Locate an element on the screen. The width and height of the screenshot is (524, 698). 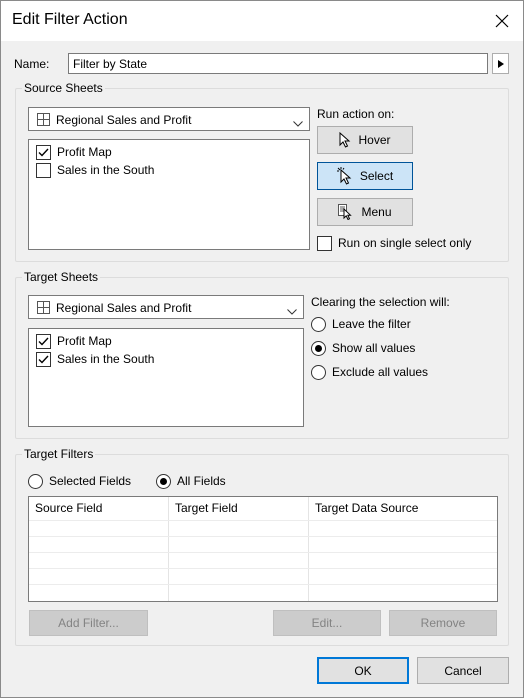
name-label: Name: is located at coordinates (32, 64).